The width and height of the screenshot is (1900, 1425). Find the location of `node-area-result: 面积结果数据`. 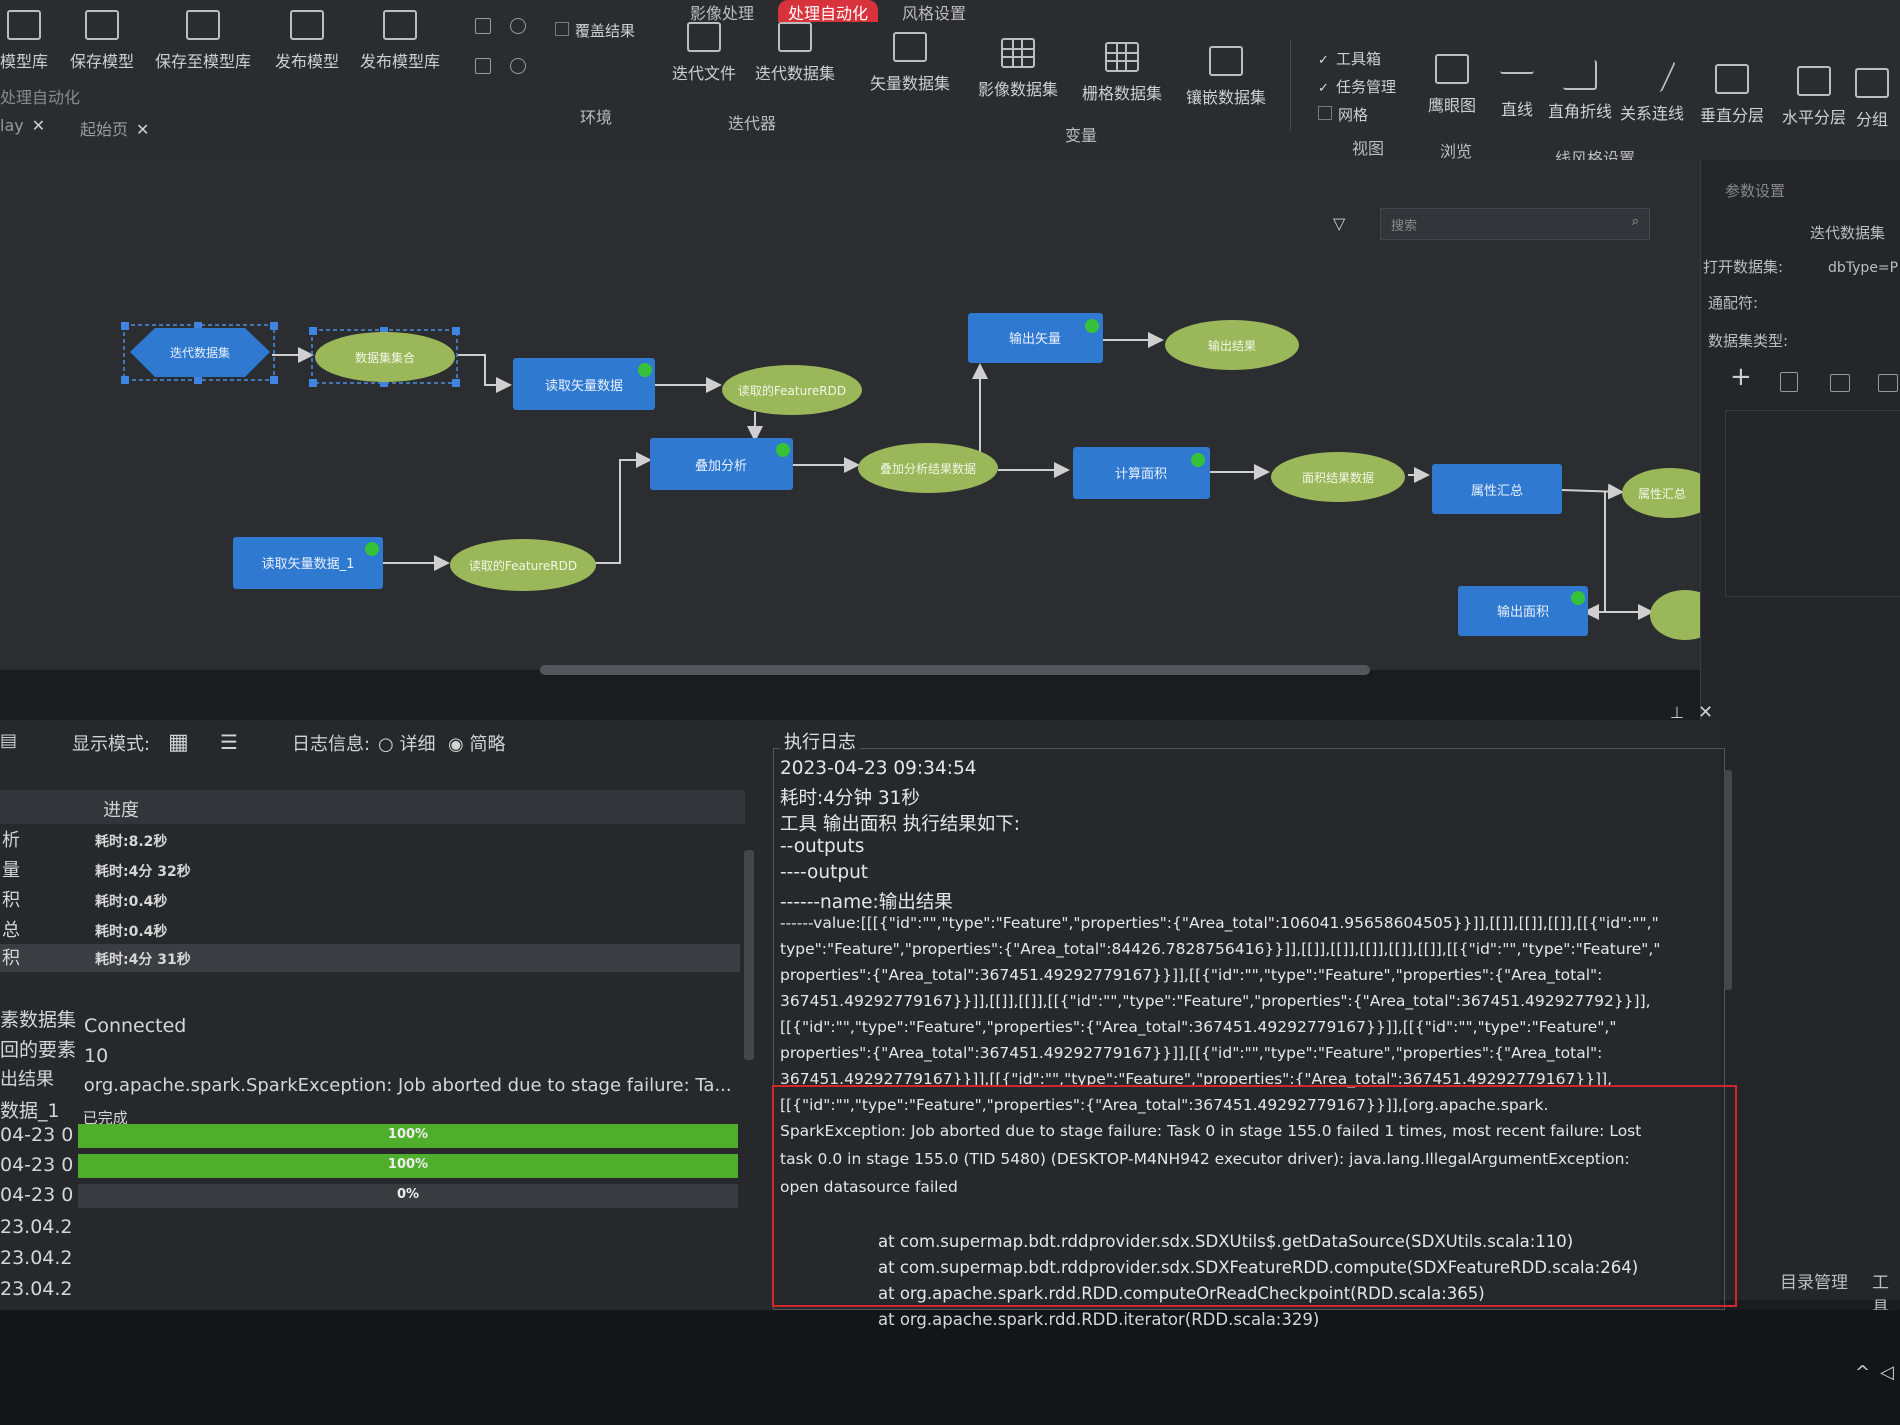

node-area-result: 面积结果数据 is located at coordinates (1338, 477).